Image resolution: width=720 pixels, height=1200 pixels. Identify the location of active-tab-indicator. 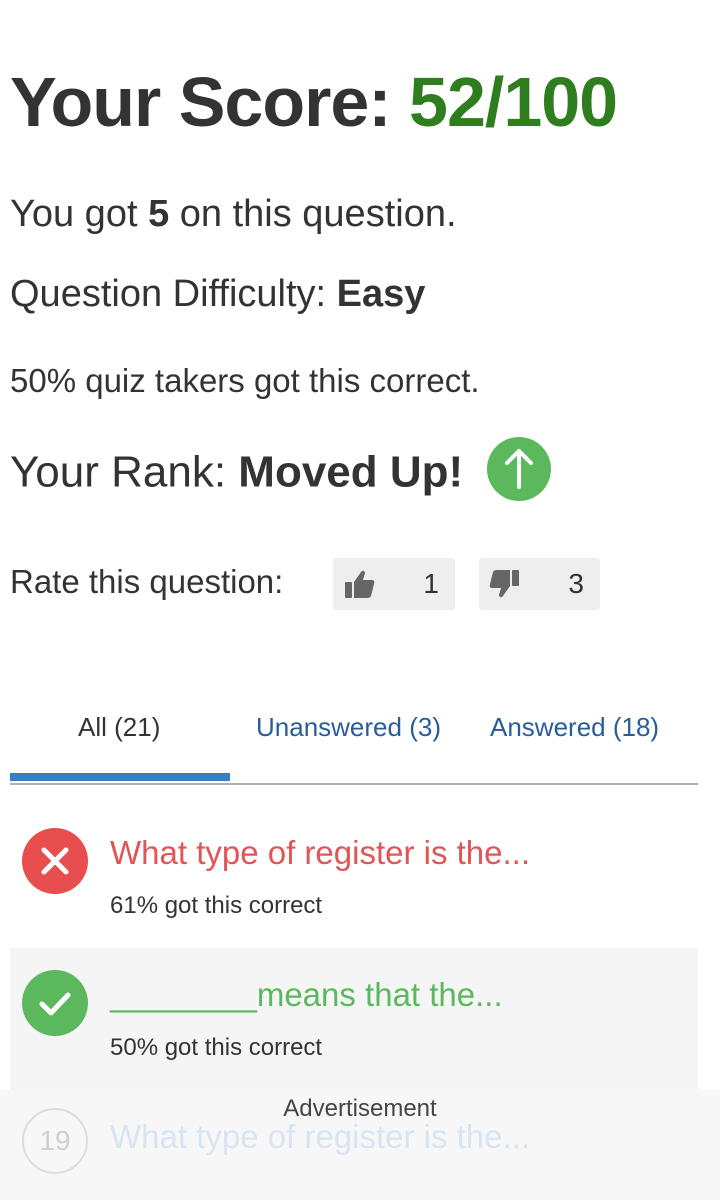
(120, 777).